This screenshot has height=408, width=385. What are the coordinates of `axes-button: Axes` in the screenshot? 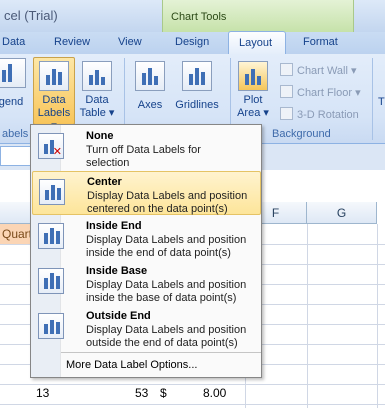 It's located at (150, 85).